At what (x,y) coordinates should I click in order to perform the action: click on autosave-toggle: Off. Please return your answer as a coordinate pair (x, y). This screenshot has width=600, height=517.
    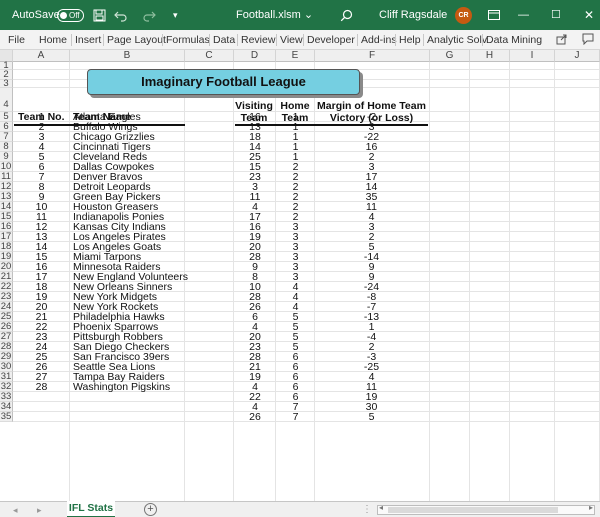
    Looking at the image, I should click on (70, 15).